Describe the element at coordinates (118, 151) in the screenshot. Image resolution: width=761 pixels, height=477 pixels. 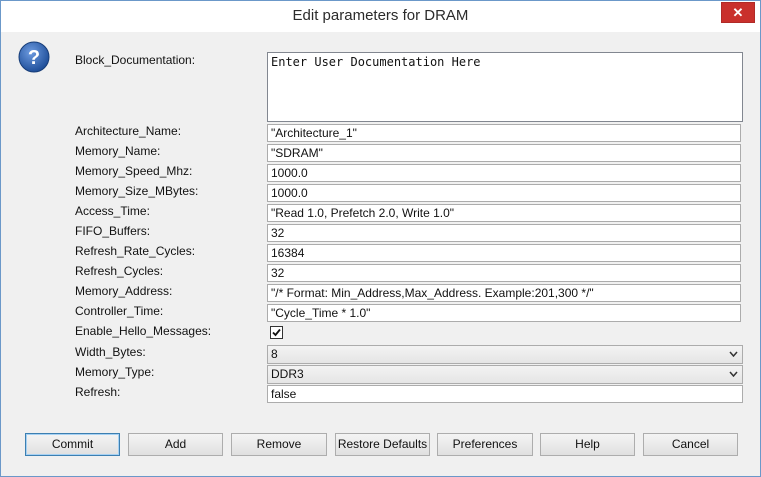
I see `label-memory-name: Memory_Name:` at that location.